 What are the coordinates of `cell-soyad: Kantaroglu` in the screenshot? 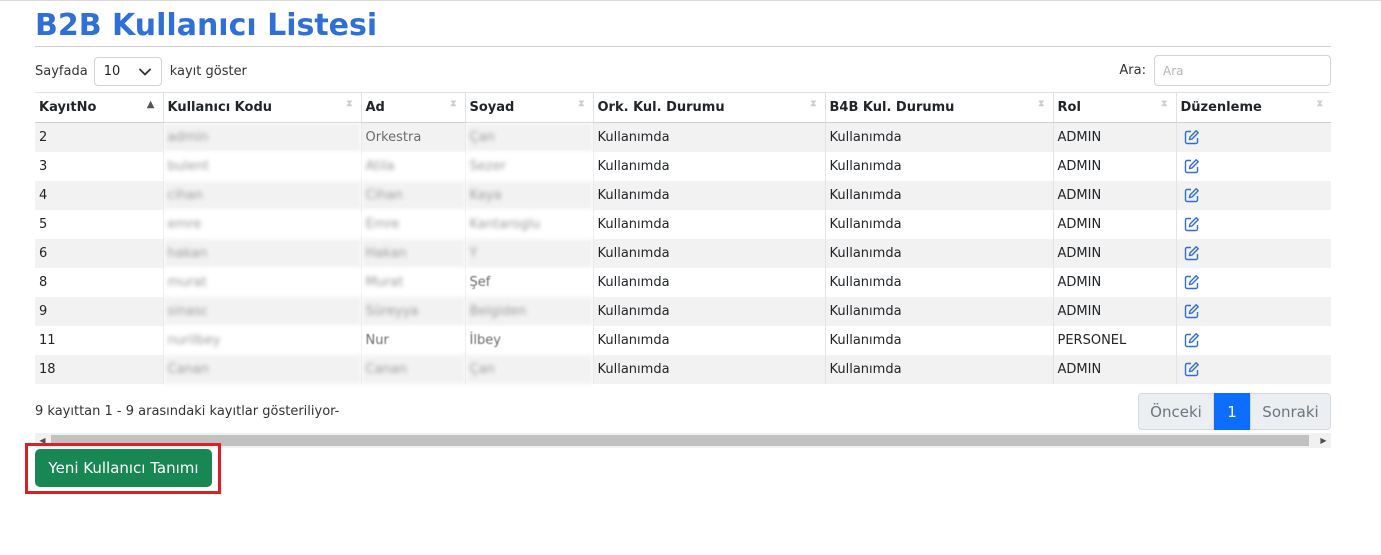 It's located at (528, 224).